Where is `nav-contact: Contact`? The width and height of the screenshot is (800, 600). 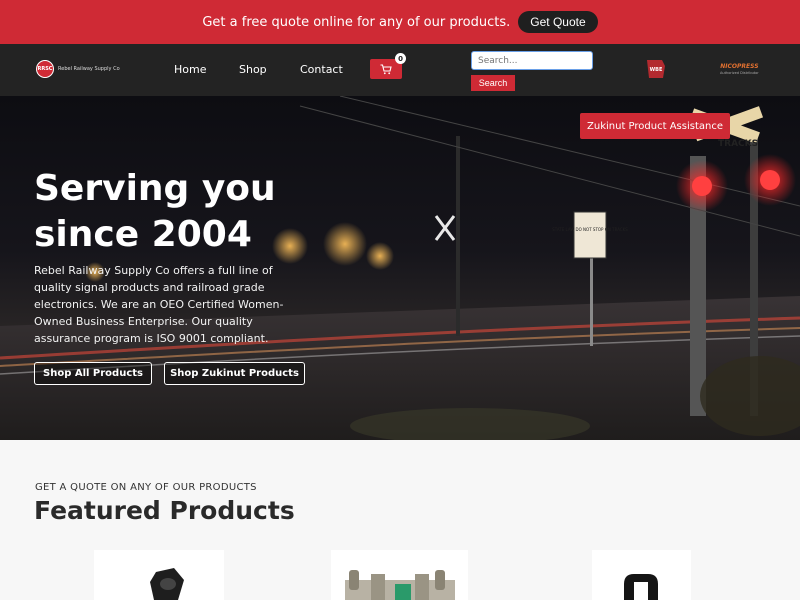
nav-contact: Contact is located at coordinates (321, 69).